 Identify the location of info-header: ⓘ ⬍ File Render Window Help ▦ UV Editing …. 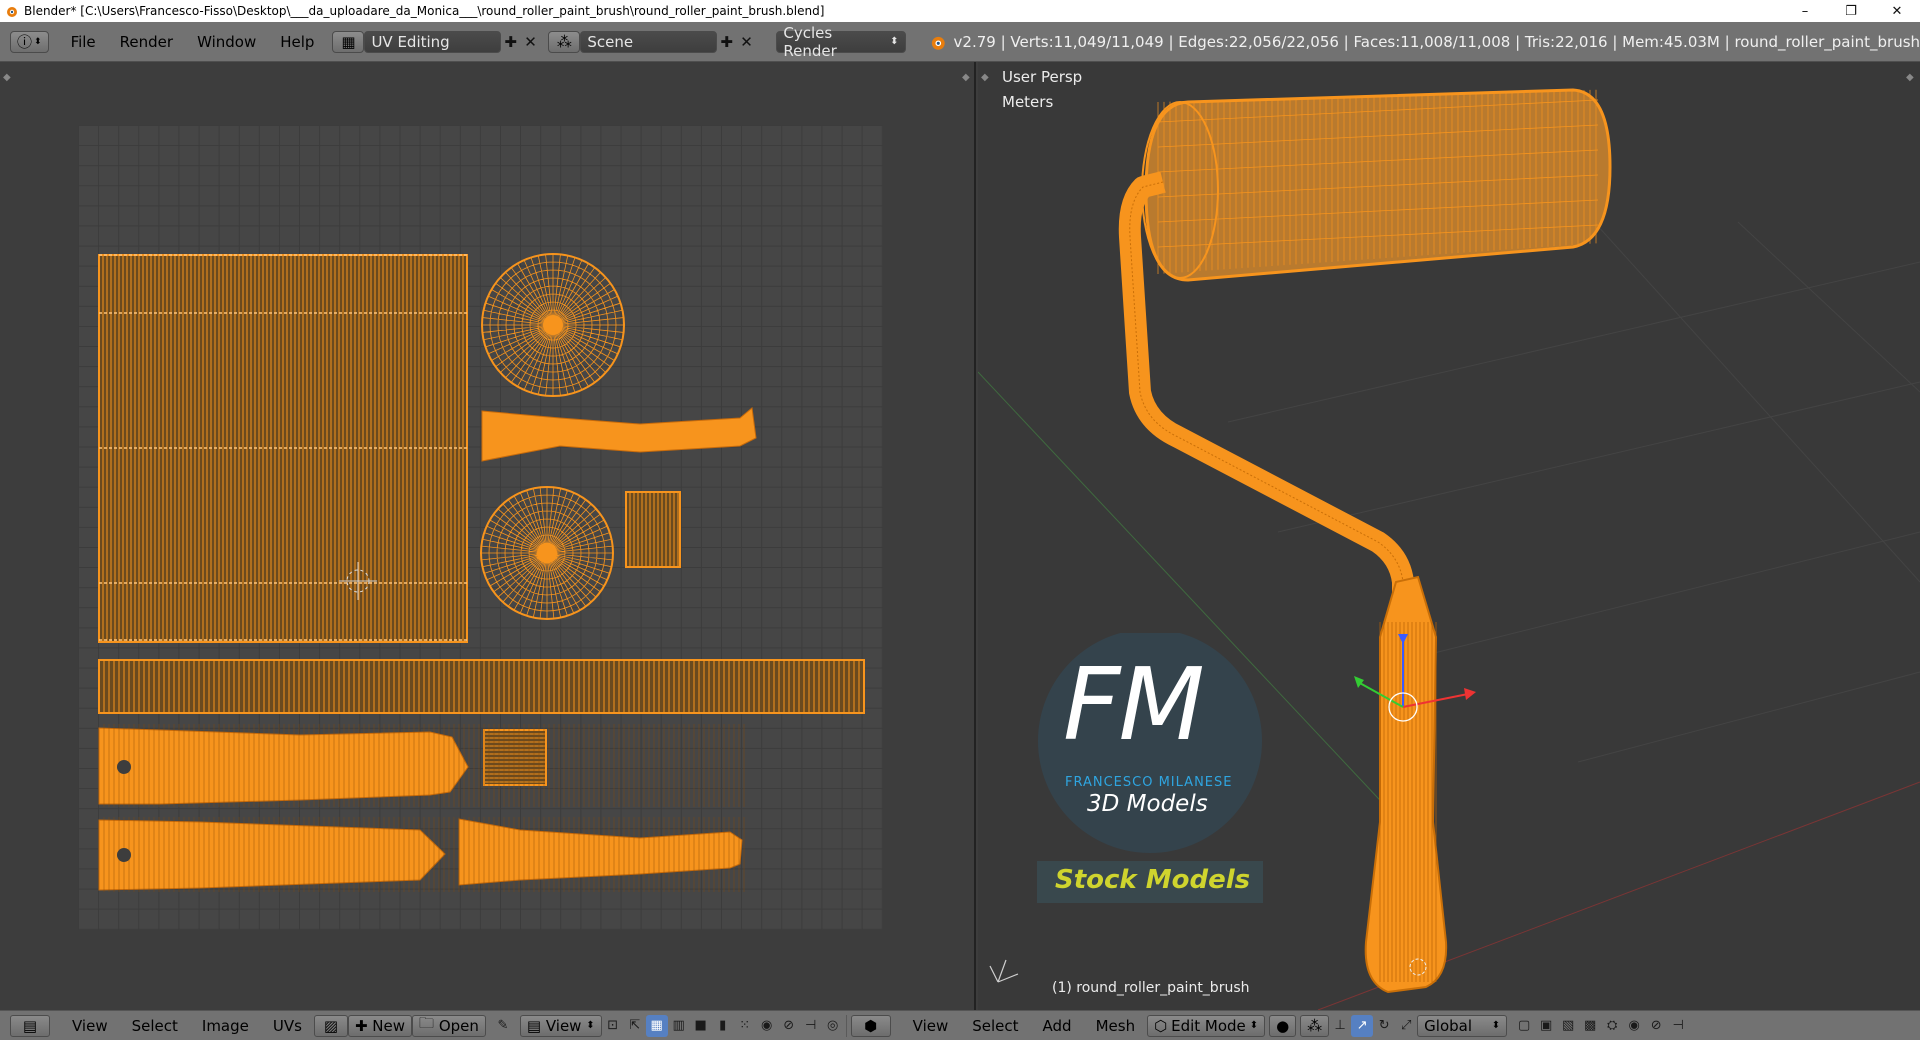
(960, 42).